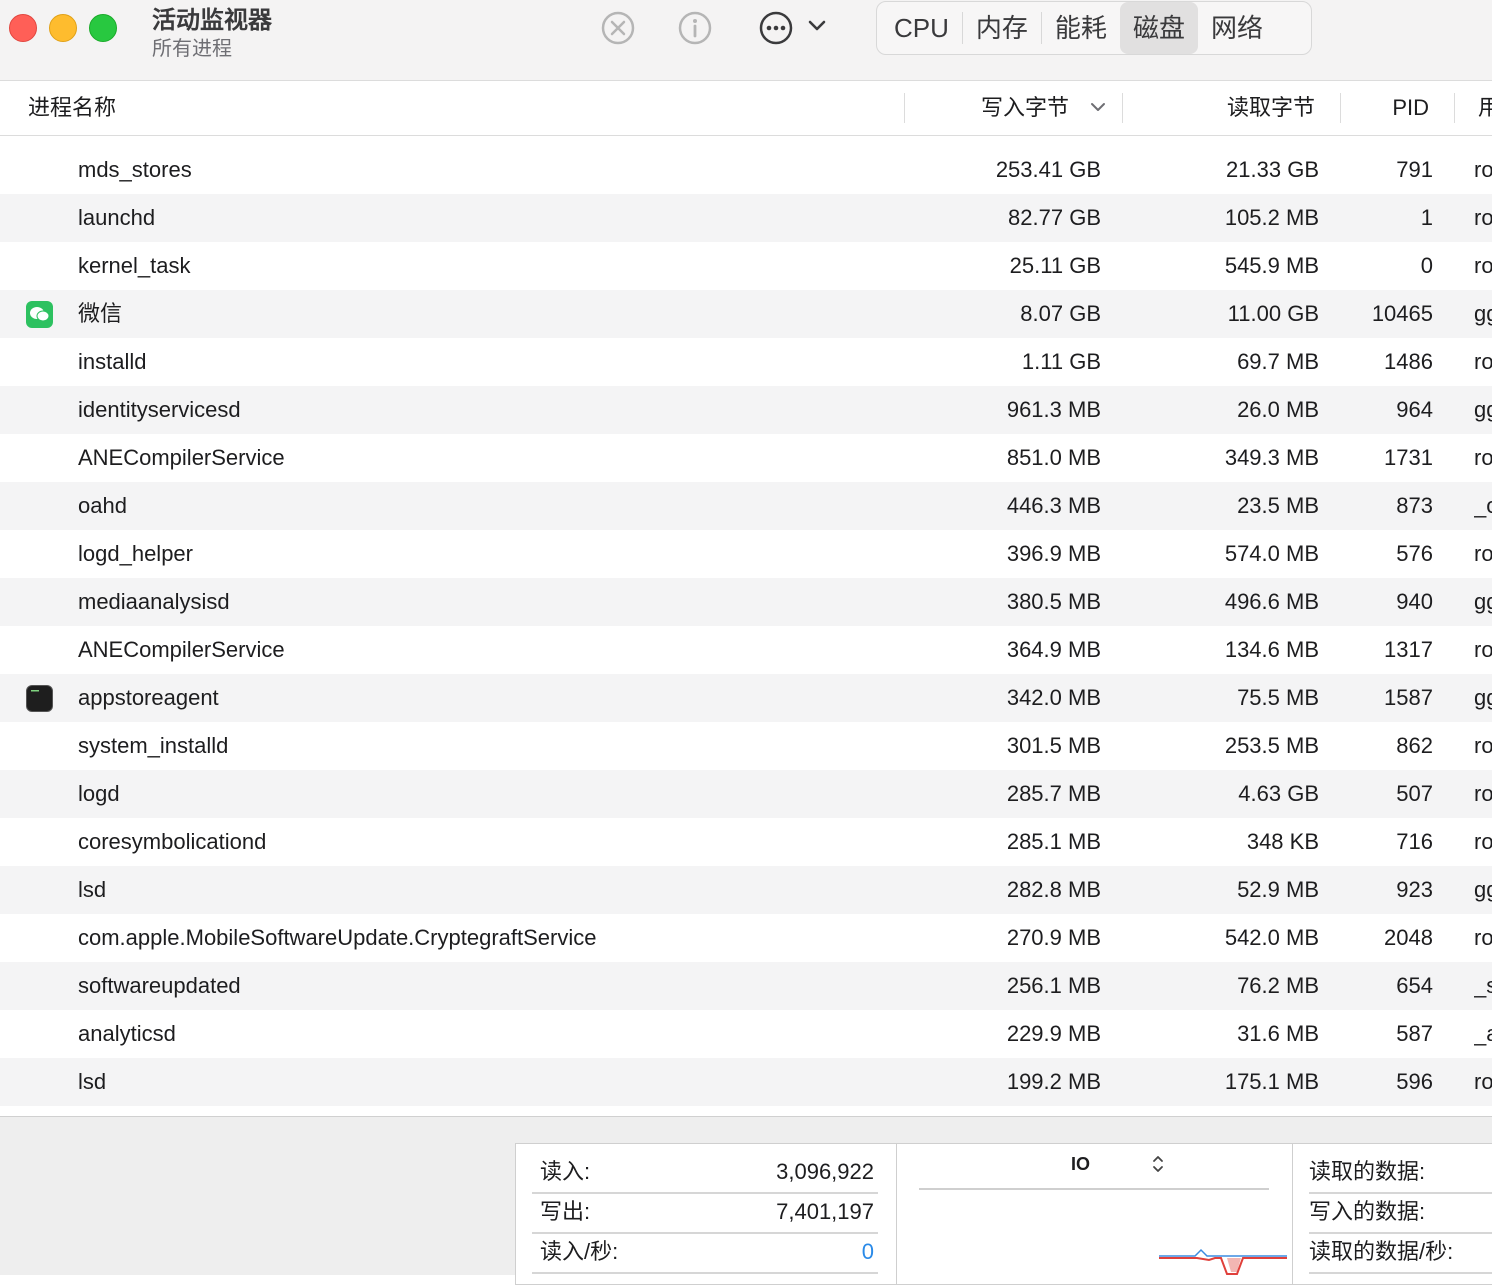  Describe the element at coordinates (1271, 108) in the screenshot. I see `column-header-bytes-read: 读取字节` at that location.